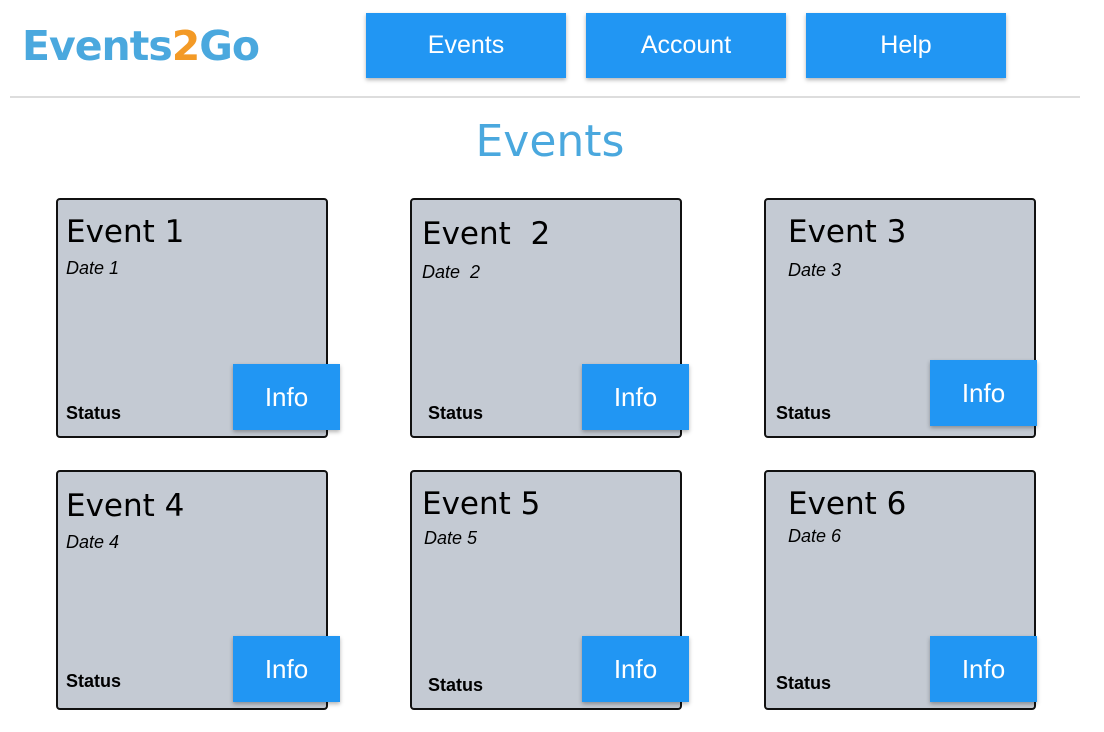 The height and width of the screenshot is (732, 1104). Describe the element at coordinates (686, 45) in the screenshot. I see `nav-account-button: Account` at that location.